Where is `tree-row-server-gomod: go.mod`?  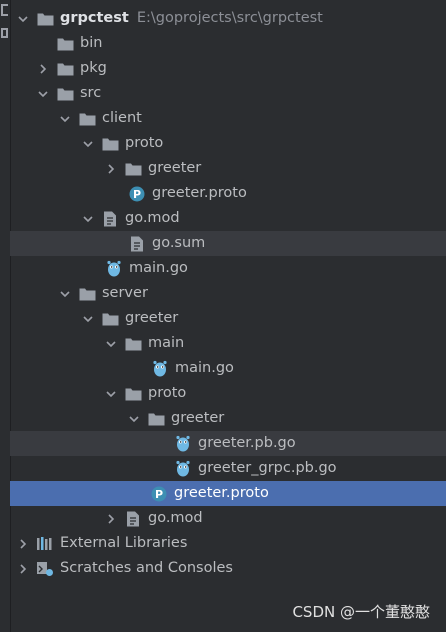
tree-row-server-gomod: go.mod is located at coordinates (228, 518).